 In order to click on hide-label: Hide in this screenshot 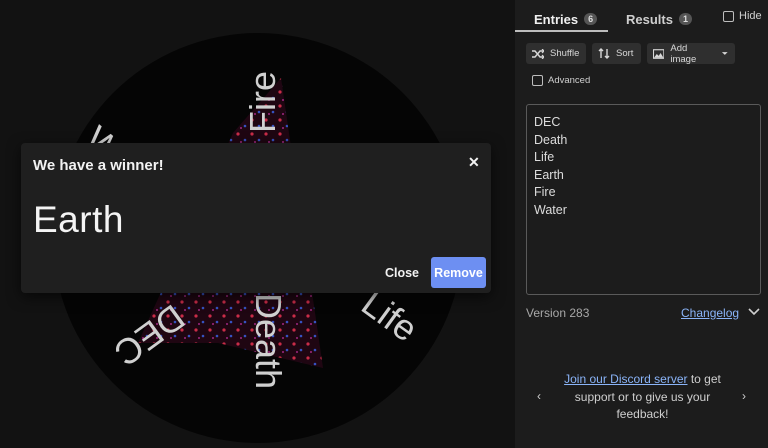, I will do `click(750, 16)`.